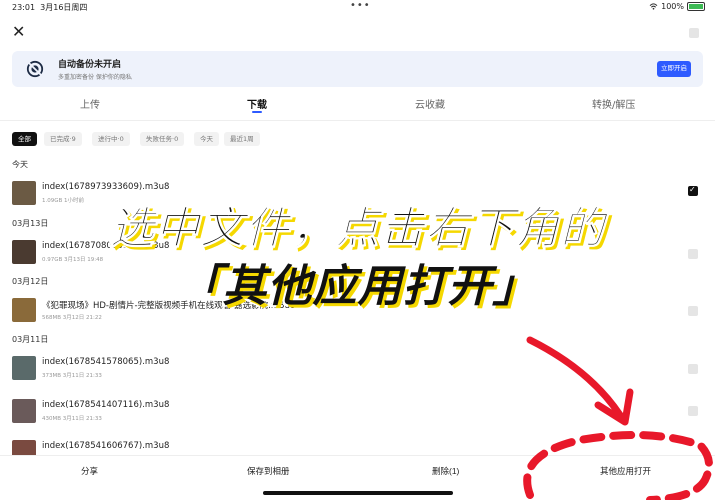 The height and width of the screenshot is (501, 715). I want to click on red-annotation, so click(618, 418).